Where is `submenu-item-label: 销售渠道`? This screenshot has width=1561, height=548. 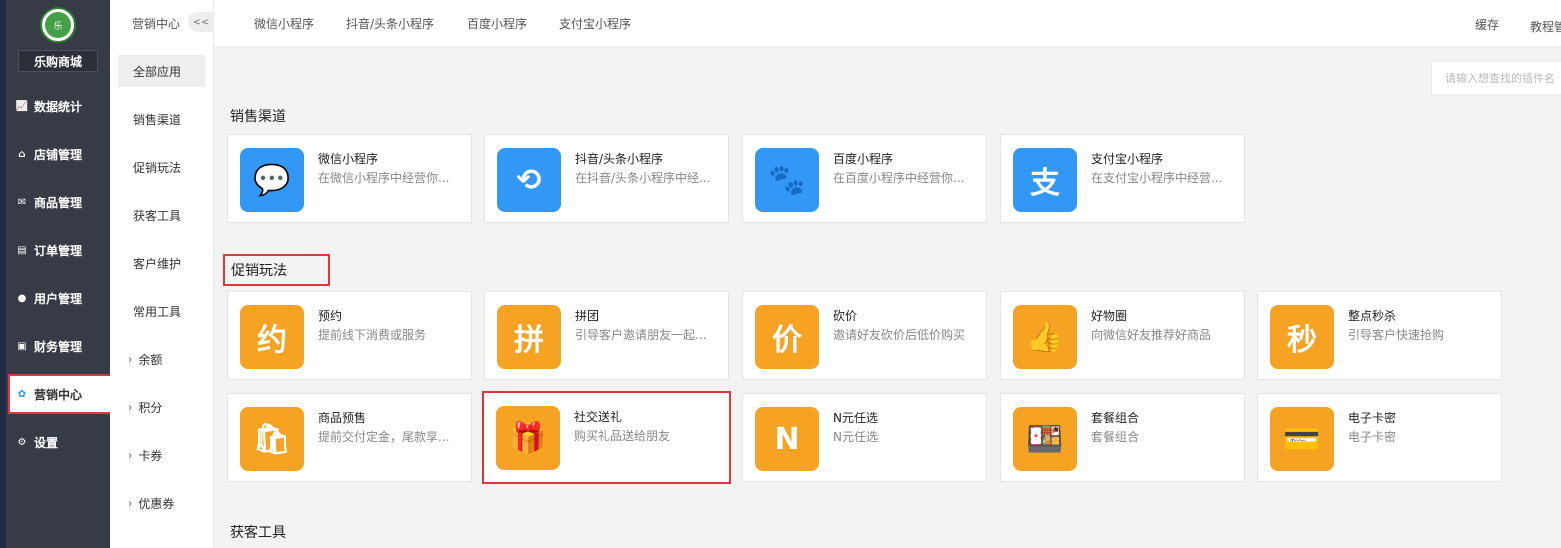 submenu-item-label: 销售渠道 is located at coordinates (157, 119).